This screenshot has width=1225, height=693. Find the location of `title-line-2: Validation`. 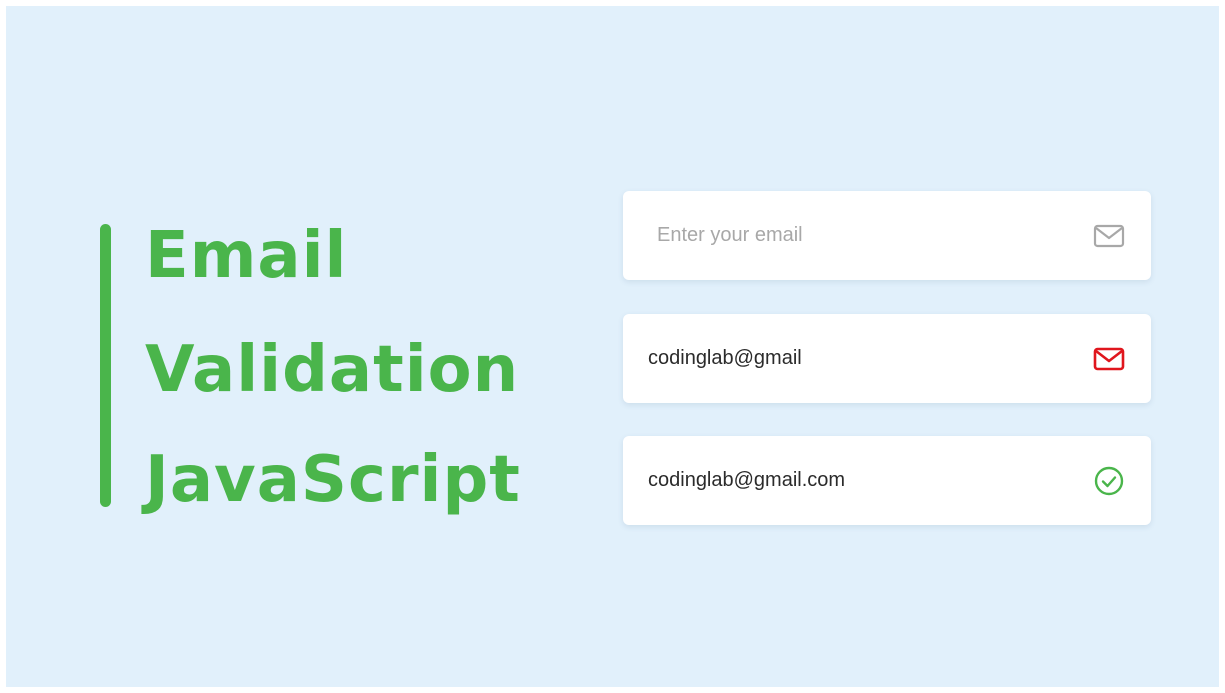

title-line-2: Validation is located at coordinates (332, 370).